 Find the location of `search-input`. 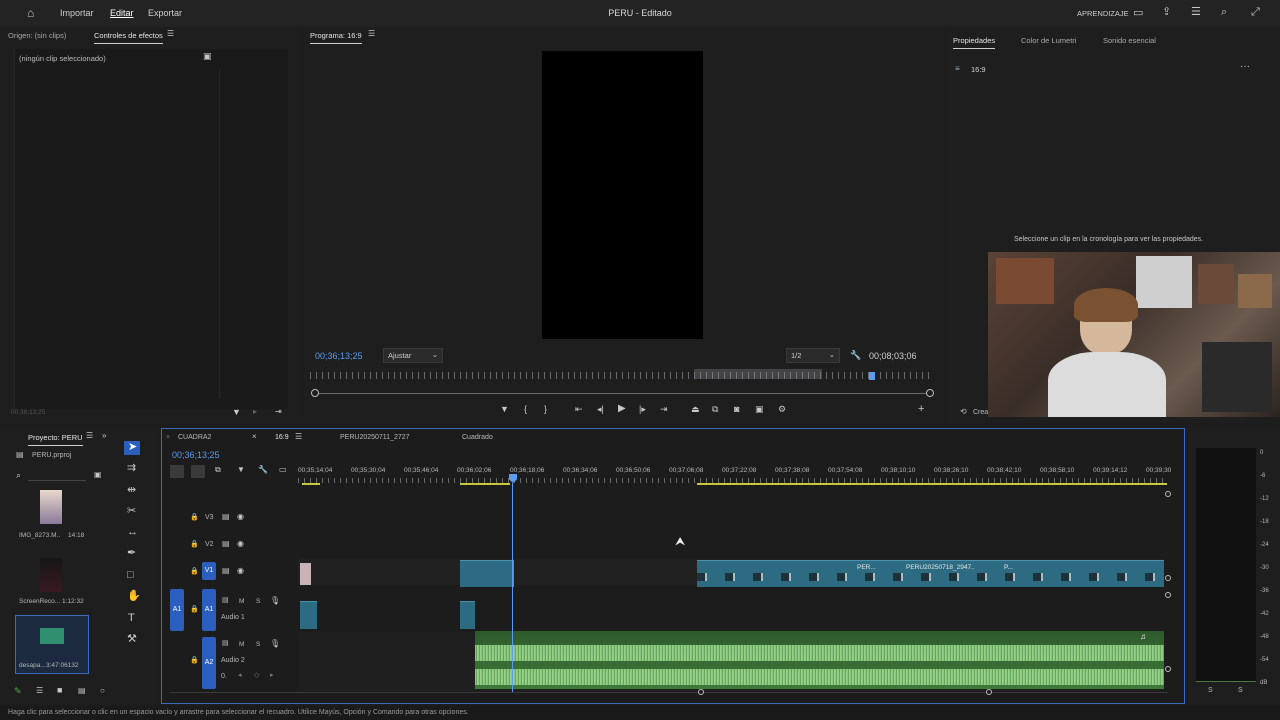

search-input is located at coordinates (57, 480).